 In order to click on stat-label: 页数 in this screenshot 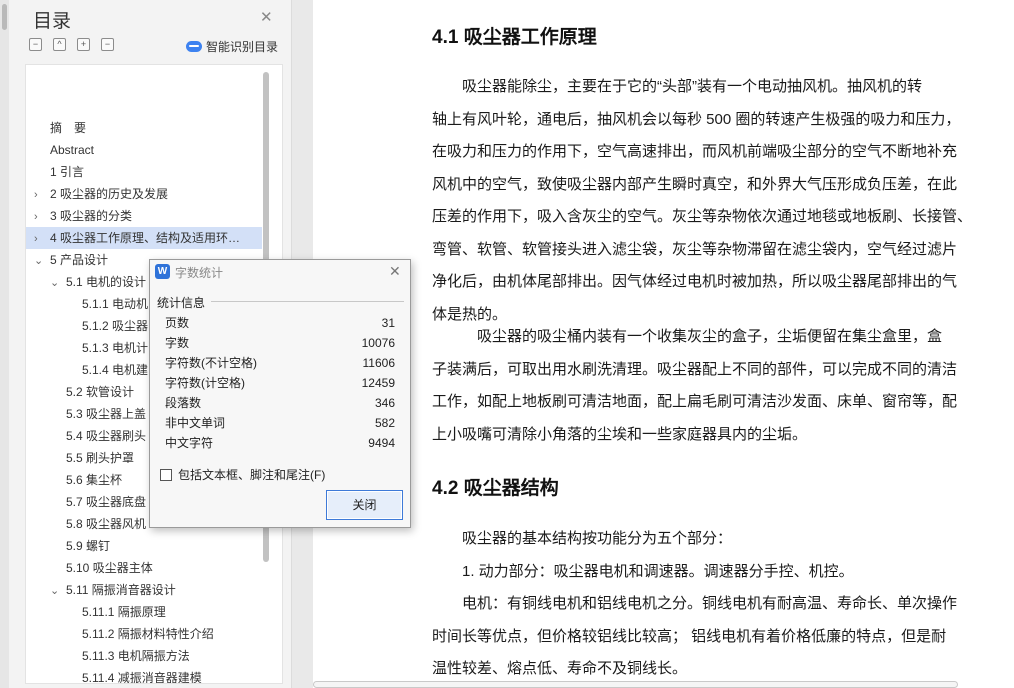, I will do `click(177, 323)`.